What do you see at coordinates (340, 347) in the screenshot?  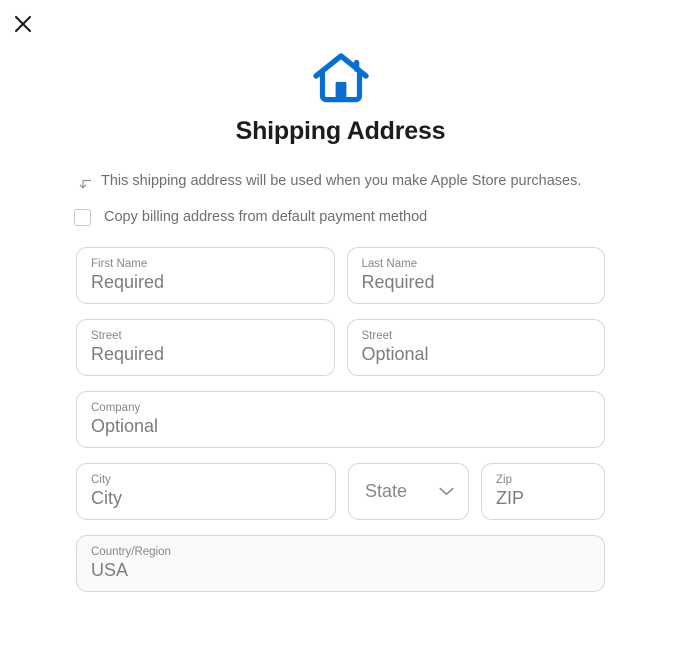 I see `street-row: Street Required Street Optional` at bounding box center [340, 347].